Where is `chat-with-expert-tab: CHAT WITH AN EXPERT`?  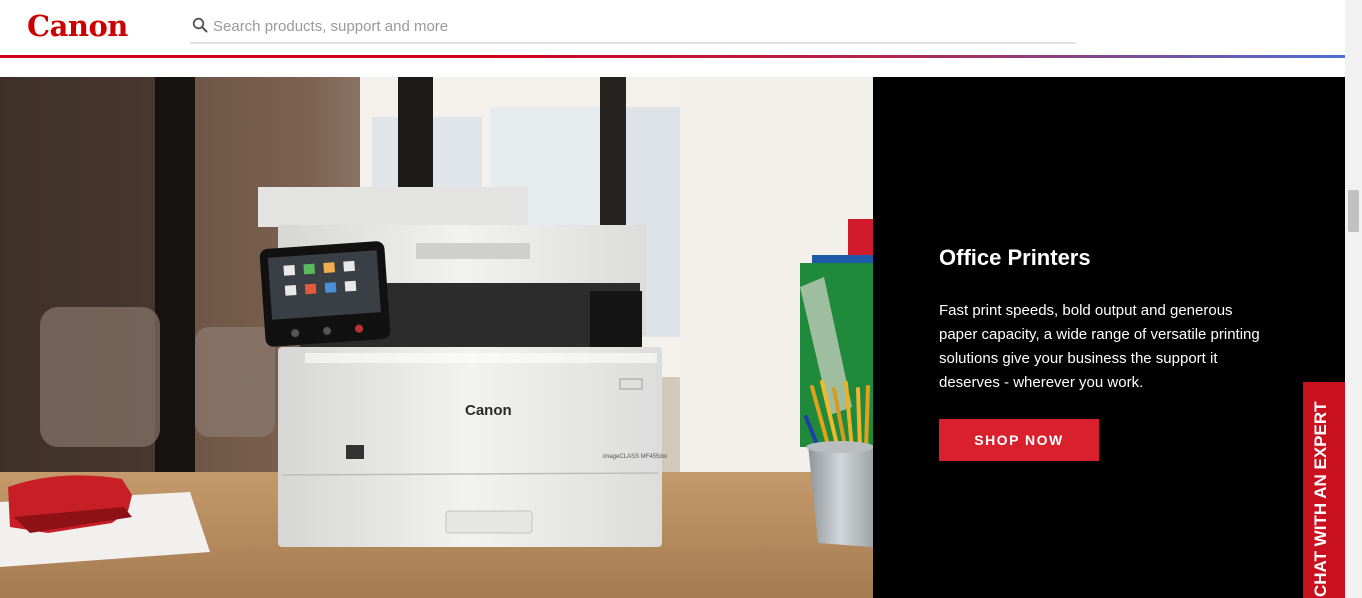 chat-with-expert-tab: CHAT WITH AN EXPERT is located at coordinates (1324, 490).